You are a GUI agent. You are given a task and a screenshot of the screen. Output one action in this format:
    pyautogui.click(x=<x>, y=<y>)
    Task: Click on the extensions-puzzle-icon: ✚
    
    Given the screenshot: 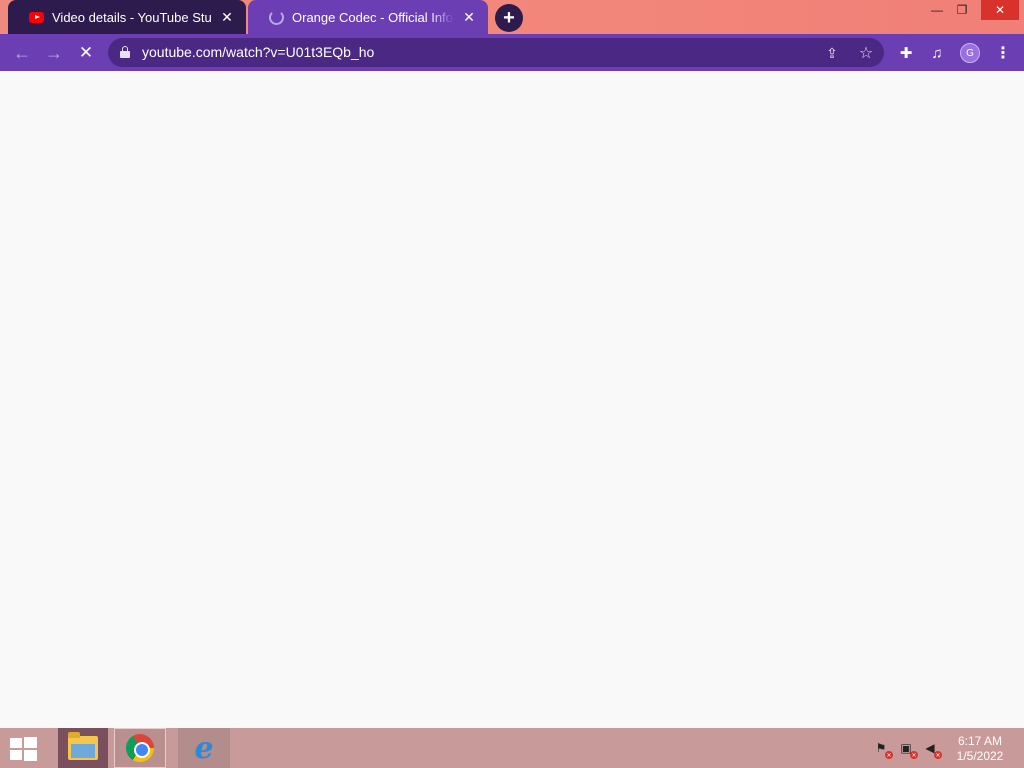 What is the action you would take?
    pyautogui.click(x=906, y=53)
    